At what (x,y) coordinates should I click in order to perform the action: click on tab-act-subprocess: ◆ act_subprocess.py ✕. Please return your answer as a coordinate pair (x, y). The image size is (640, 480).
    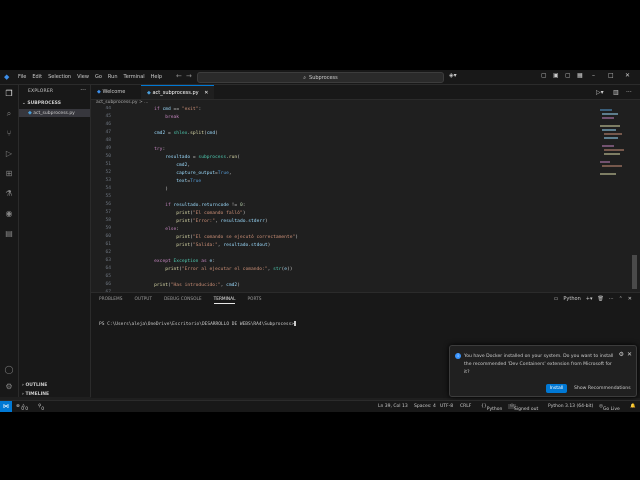
    Looking at the image, I should click on (178, 92).